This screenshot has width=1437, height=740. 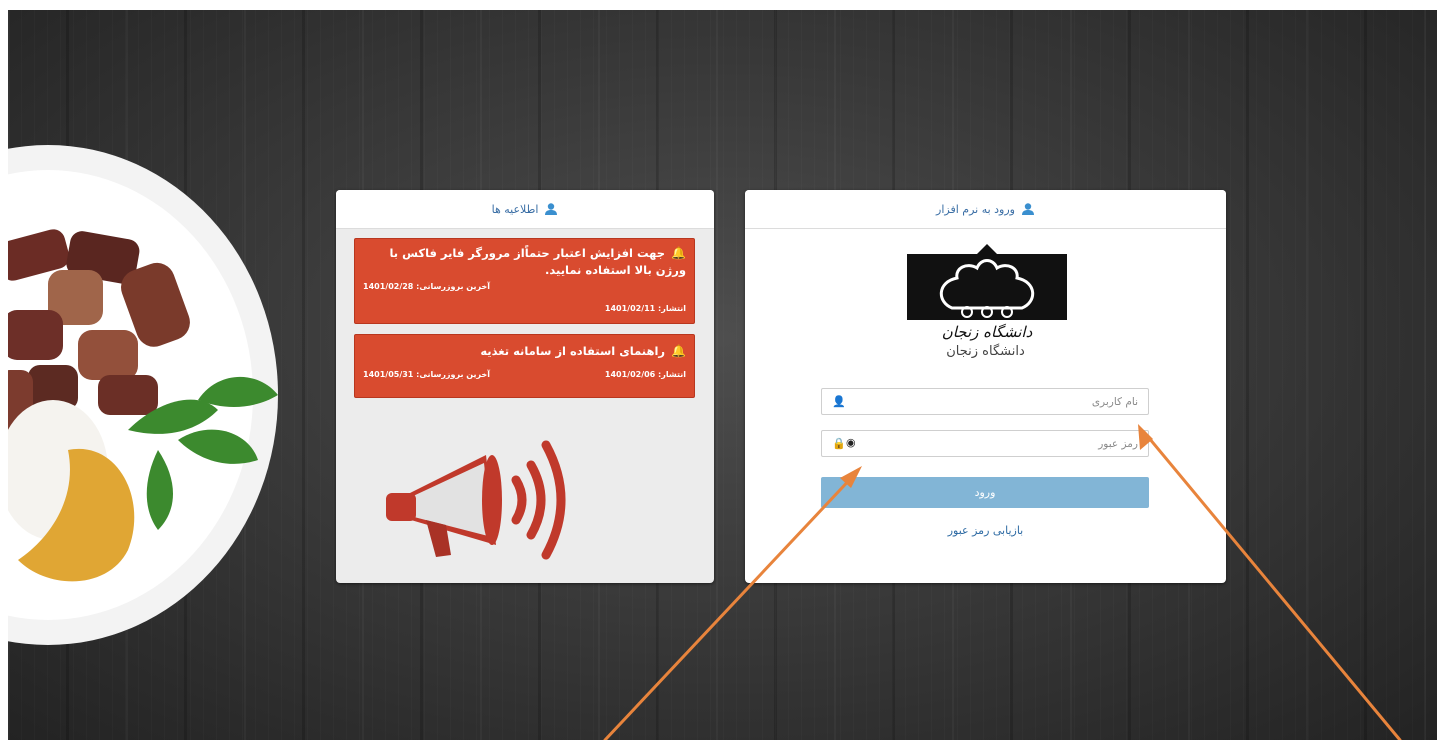 What do you see at coordinates (645, 374) in the screenshot?
I see `notice-published: انتشار: 1401/02/06` at bounding box center [645, 374].